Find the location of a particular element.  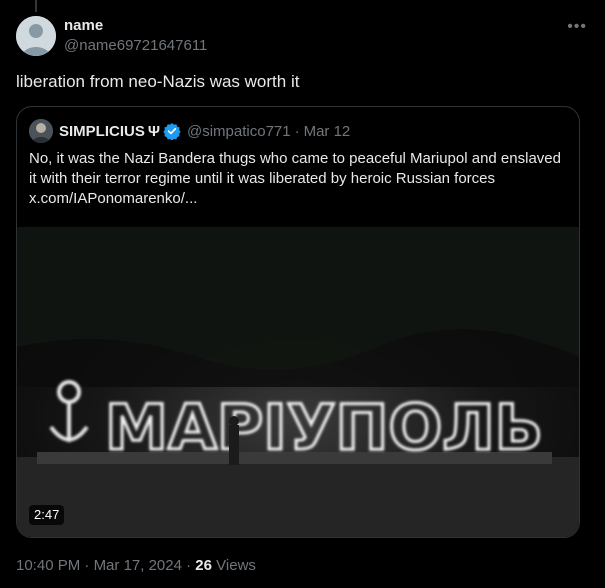

tweet-text: liberation from neo-Nazis was worth it is located at coordinates (158, 81).